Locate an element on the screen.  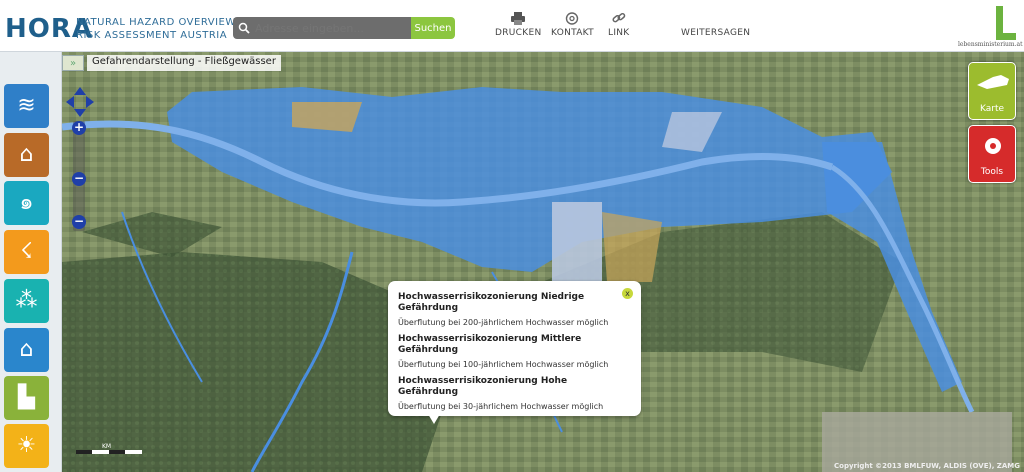
print-label: DRUCKEN is located at coordinates (518, 33).